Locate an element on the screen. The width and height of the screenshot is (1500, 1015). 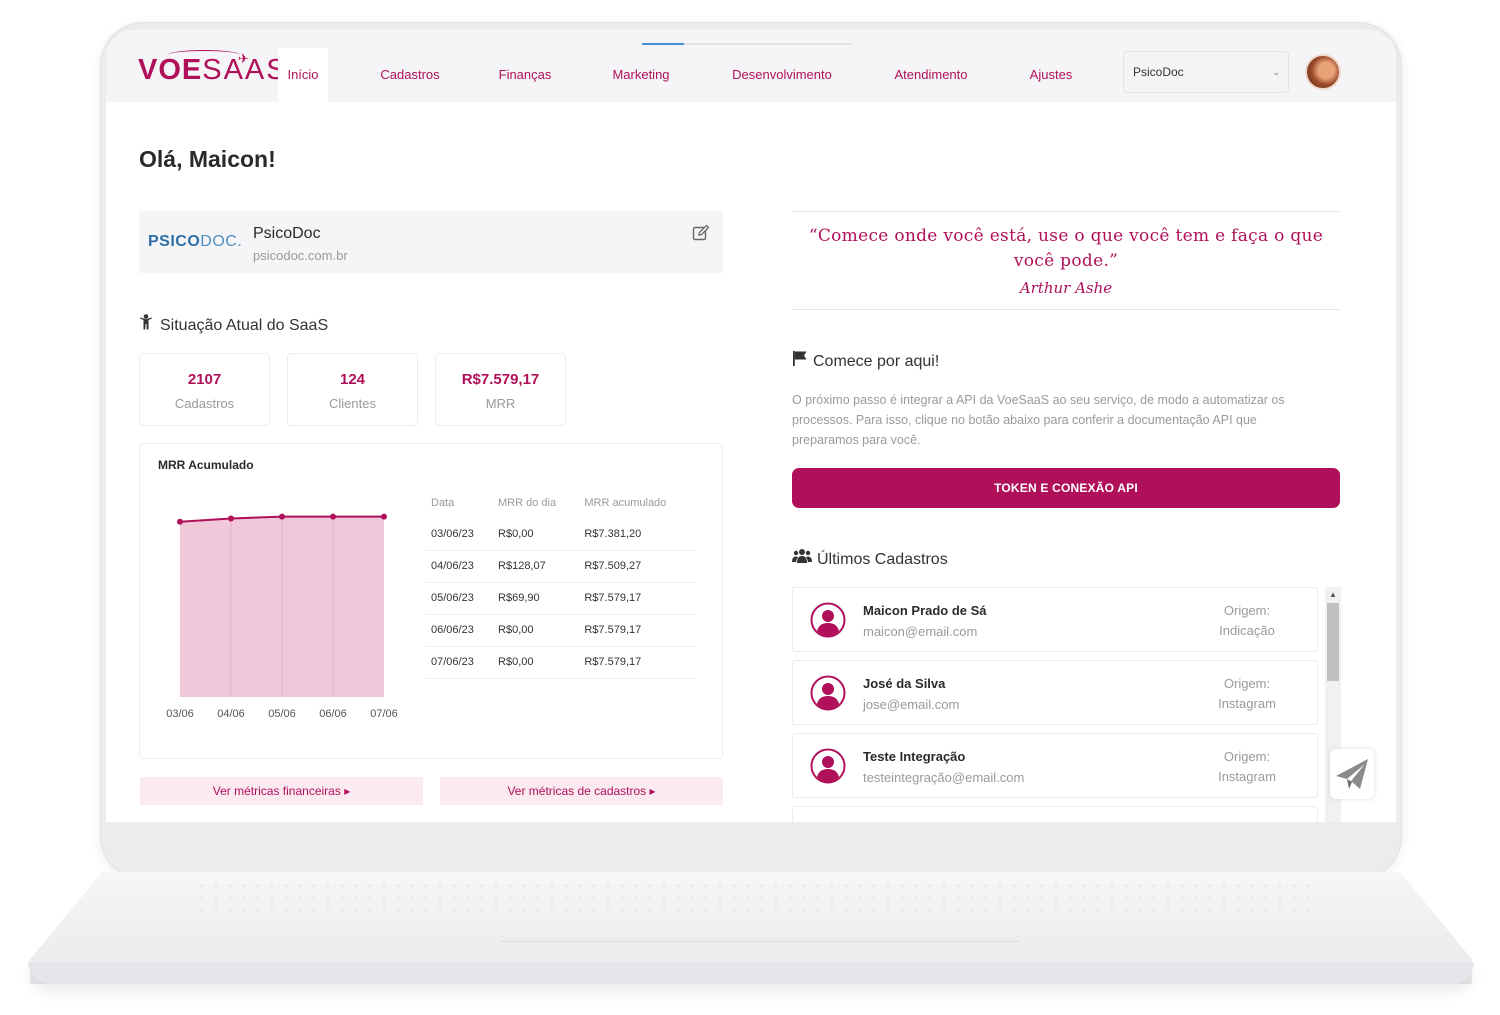
logo-swoosh is located at coordinates (204, 55).